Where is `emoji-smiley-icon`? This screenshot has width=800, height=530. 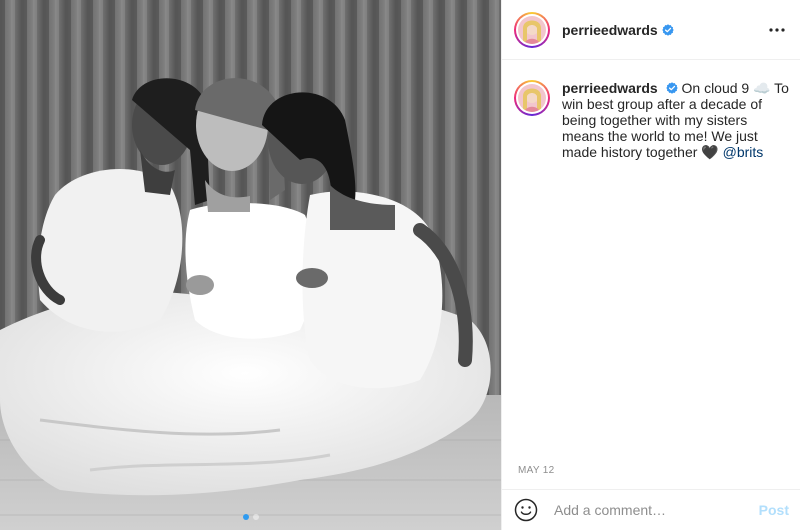
emoji-smiley-icon is located at coordinates (526, 510).